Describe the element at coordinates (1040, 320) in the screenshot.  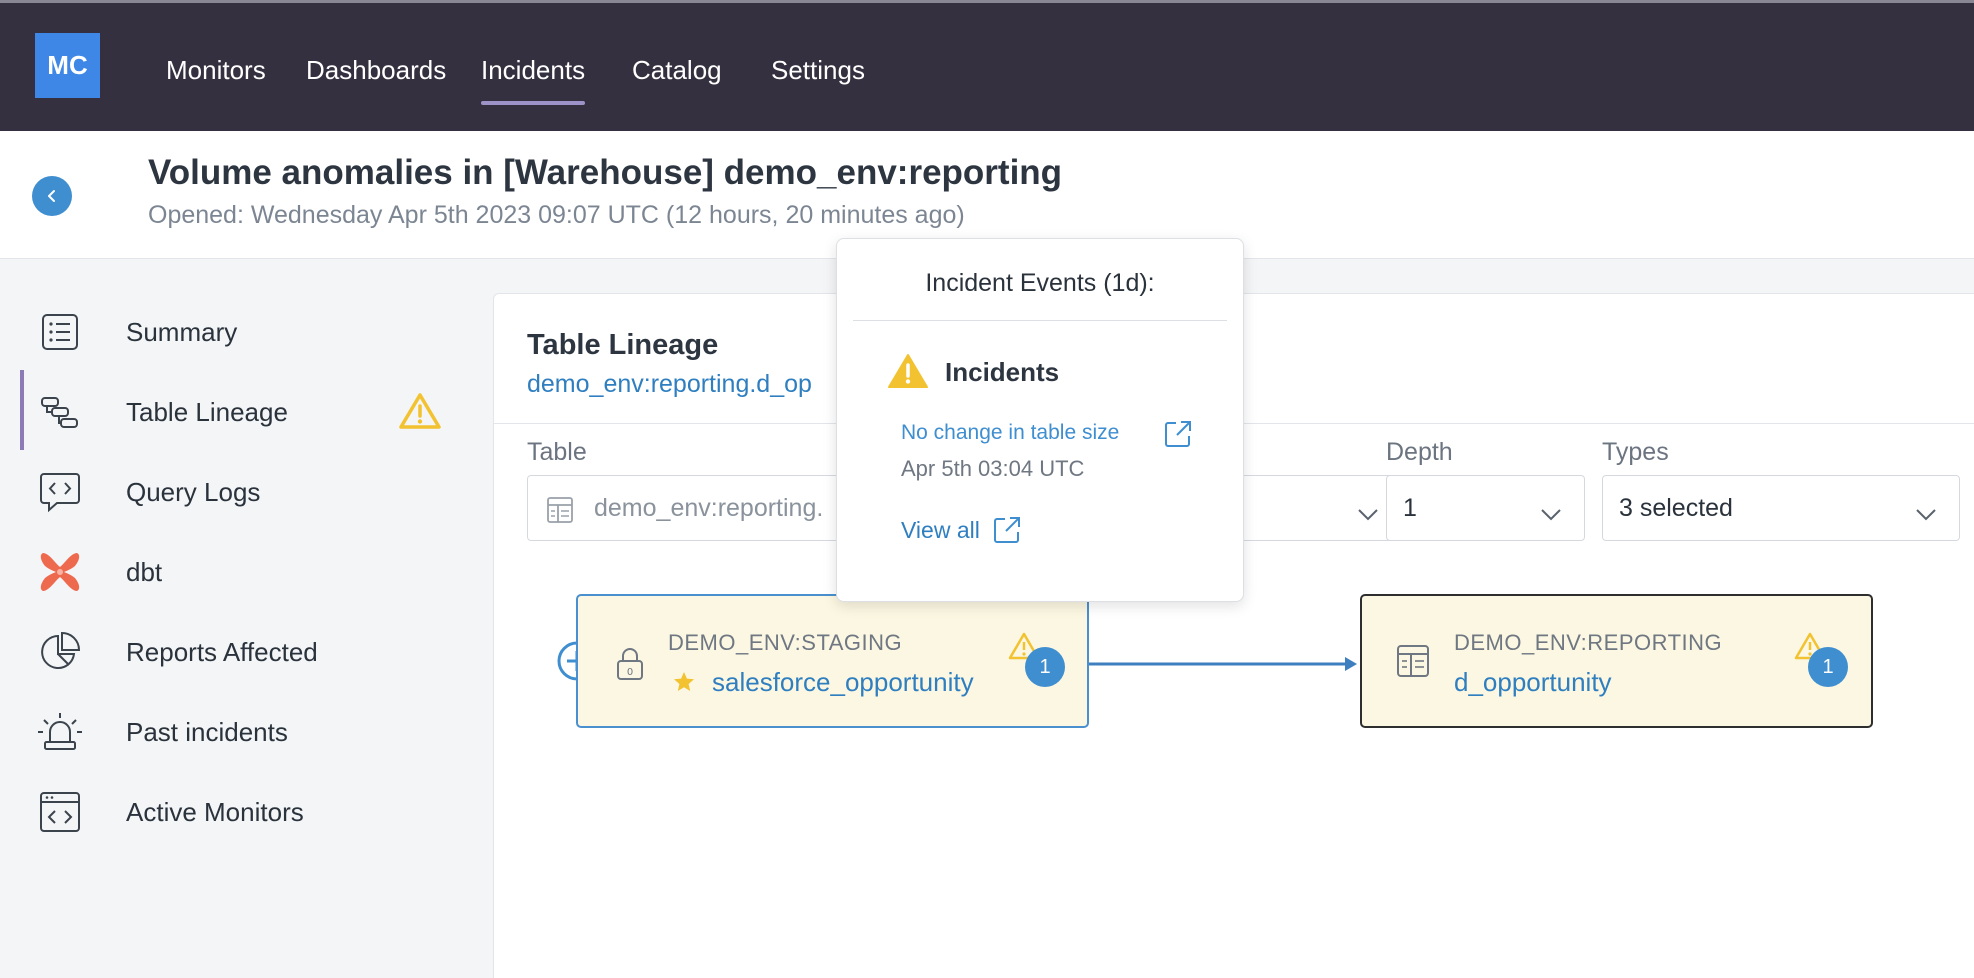
I see `divider` at that location.